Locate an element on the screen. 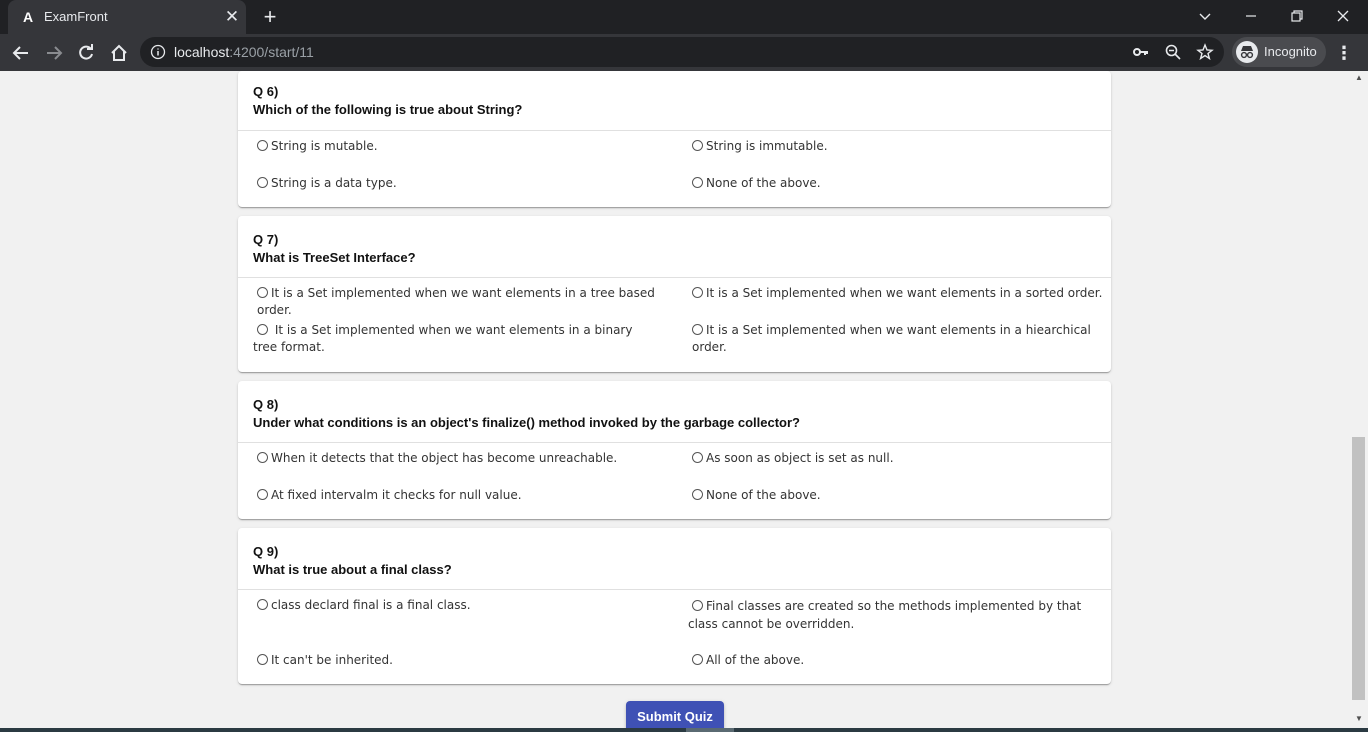 Image resolution: width=1368 pixels, height=732 pixels. key-icon is located at coordinates (1141, 52).